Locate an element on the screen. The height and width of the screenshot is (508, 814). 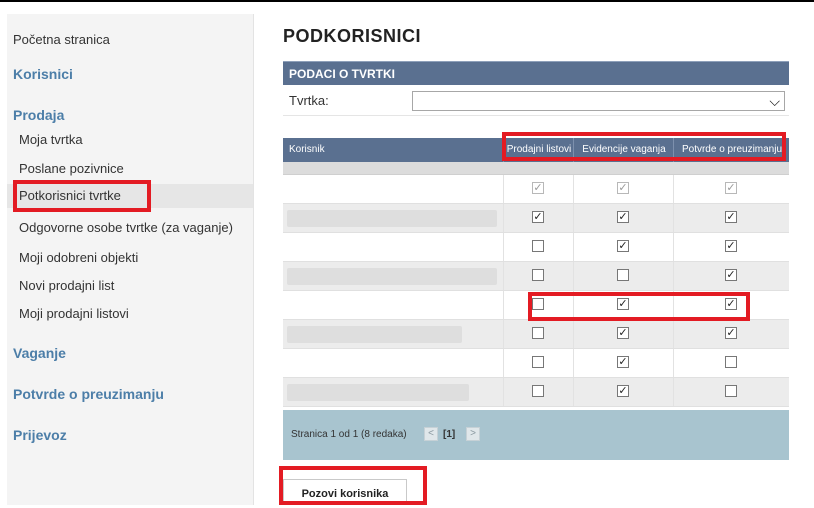
sidebar-item-home: Početna stranica is located at coordinates (61, 39).